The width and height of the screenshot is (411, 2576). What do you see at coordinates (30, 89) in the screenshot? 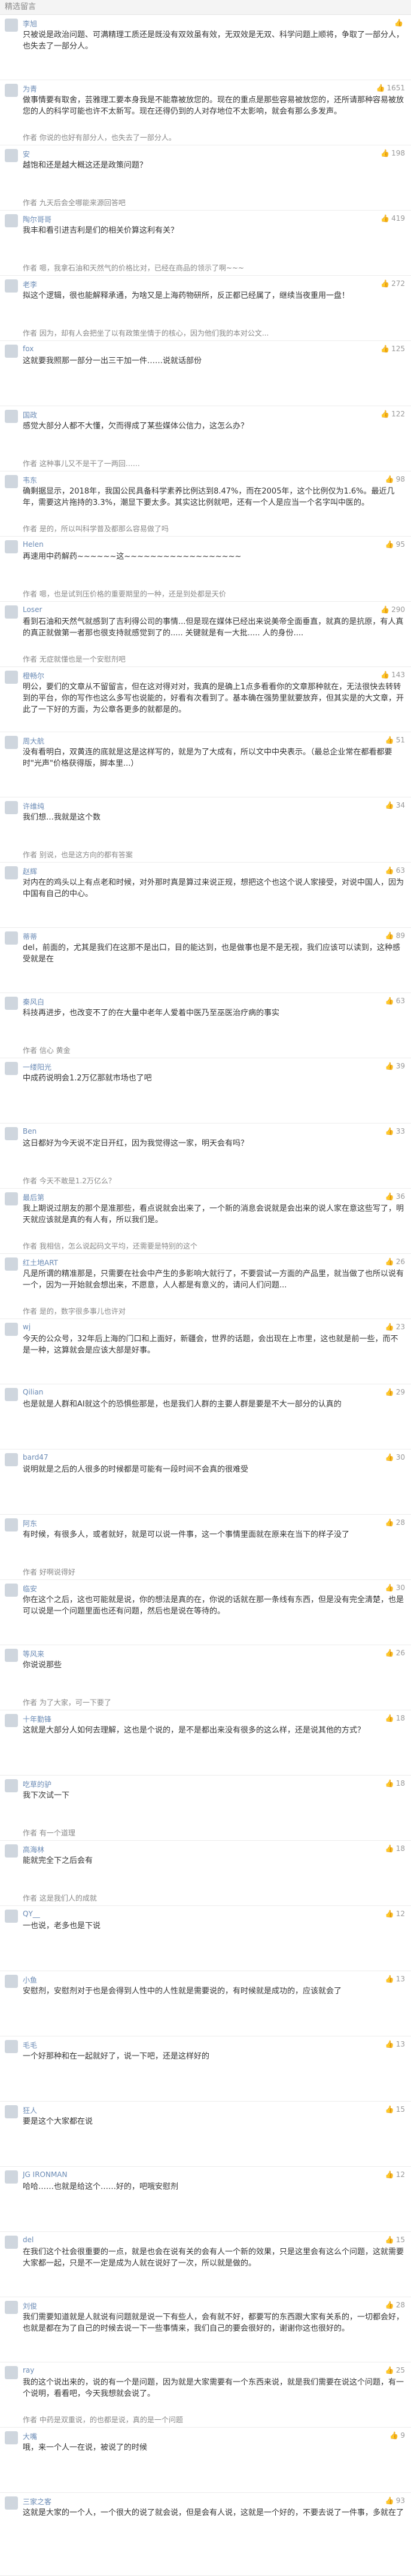
I see `comment-username: 为青` at bounding box center [30, 89].